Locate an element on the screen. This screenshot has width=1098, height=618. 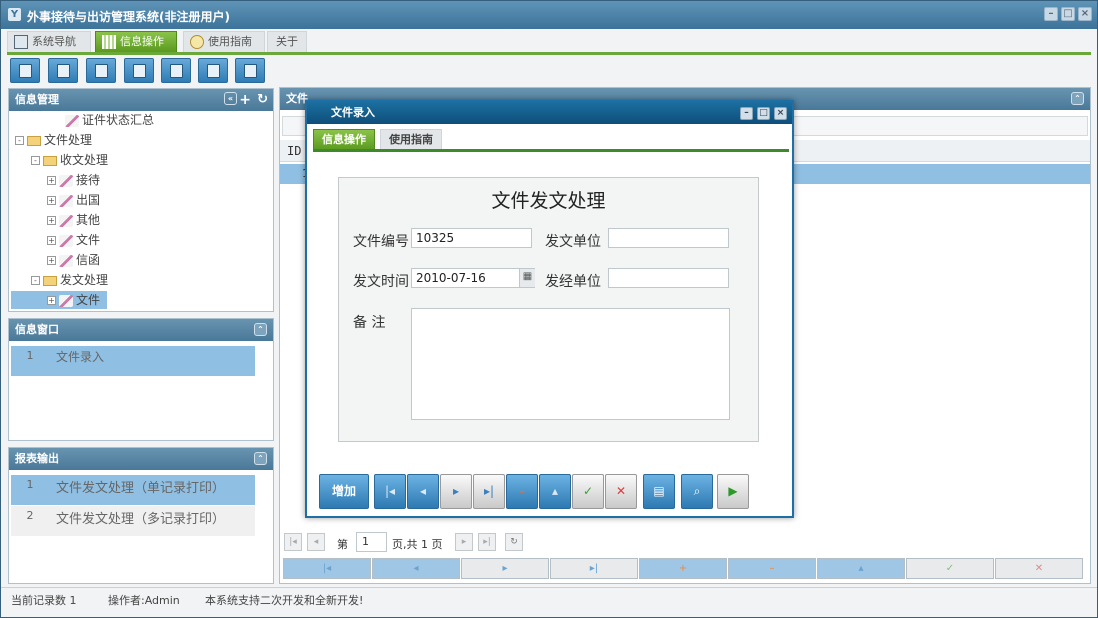
first-record-icon: |◂ is located at coordinates (390, 491).